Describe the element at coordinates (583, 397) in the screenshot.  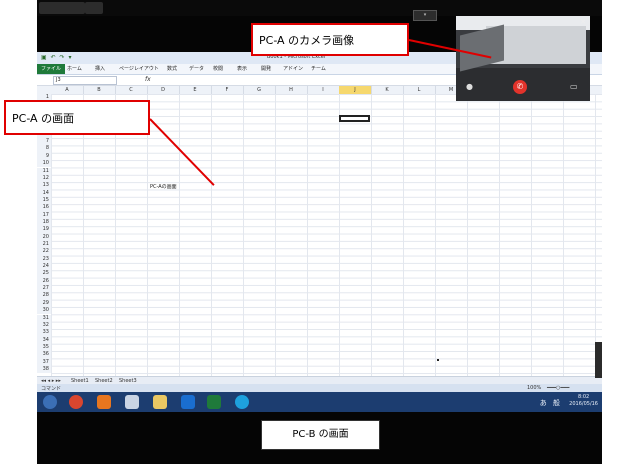
I see `clock-time: 8:02` at that location.